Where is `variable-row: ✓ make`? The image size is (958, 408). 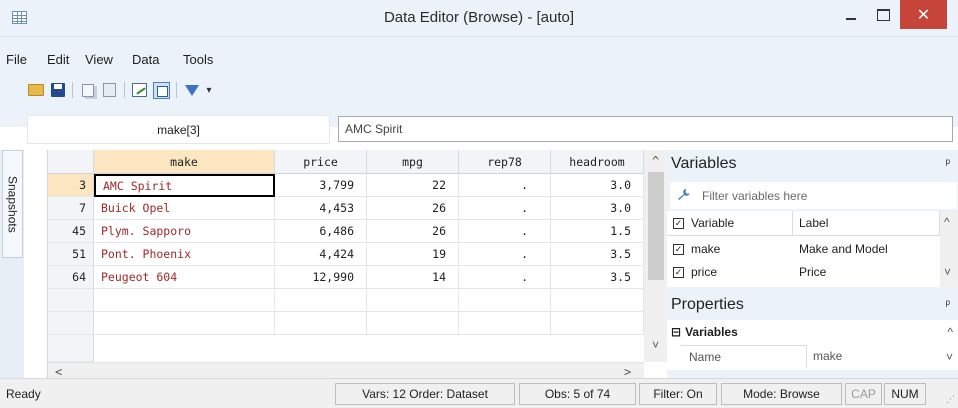
variable-row: ✓ make is located at coordinates (733, 249).